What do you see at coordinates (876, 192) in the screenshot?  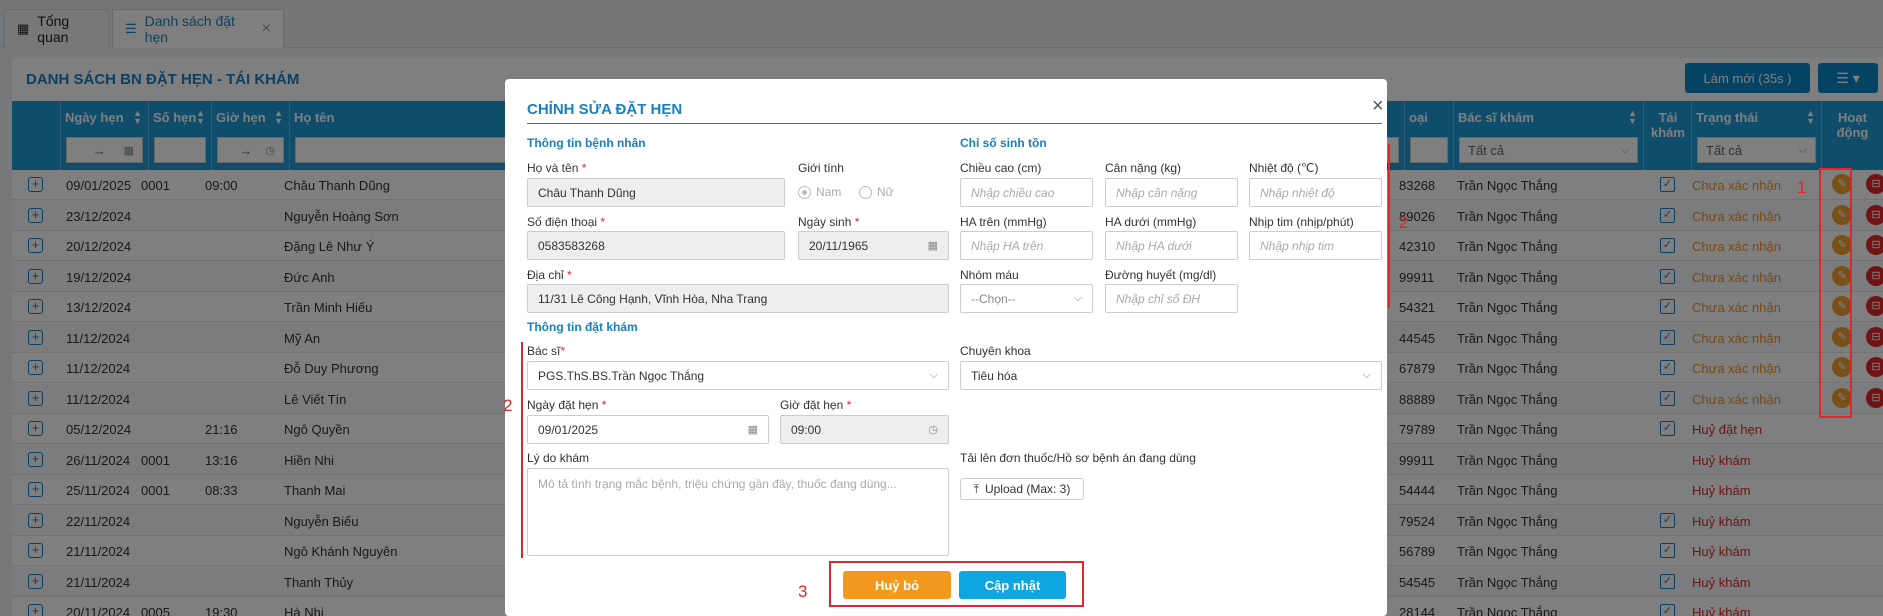 I see `gender-female-radio: Nữ` at bounding box center [876, 192].